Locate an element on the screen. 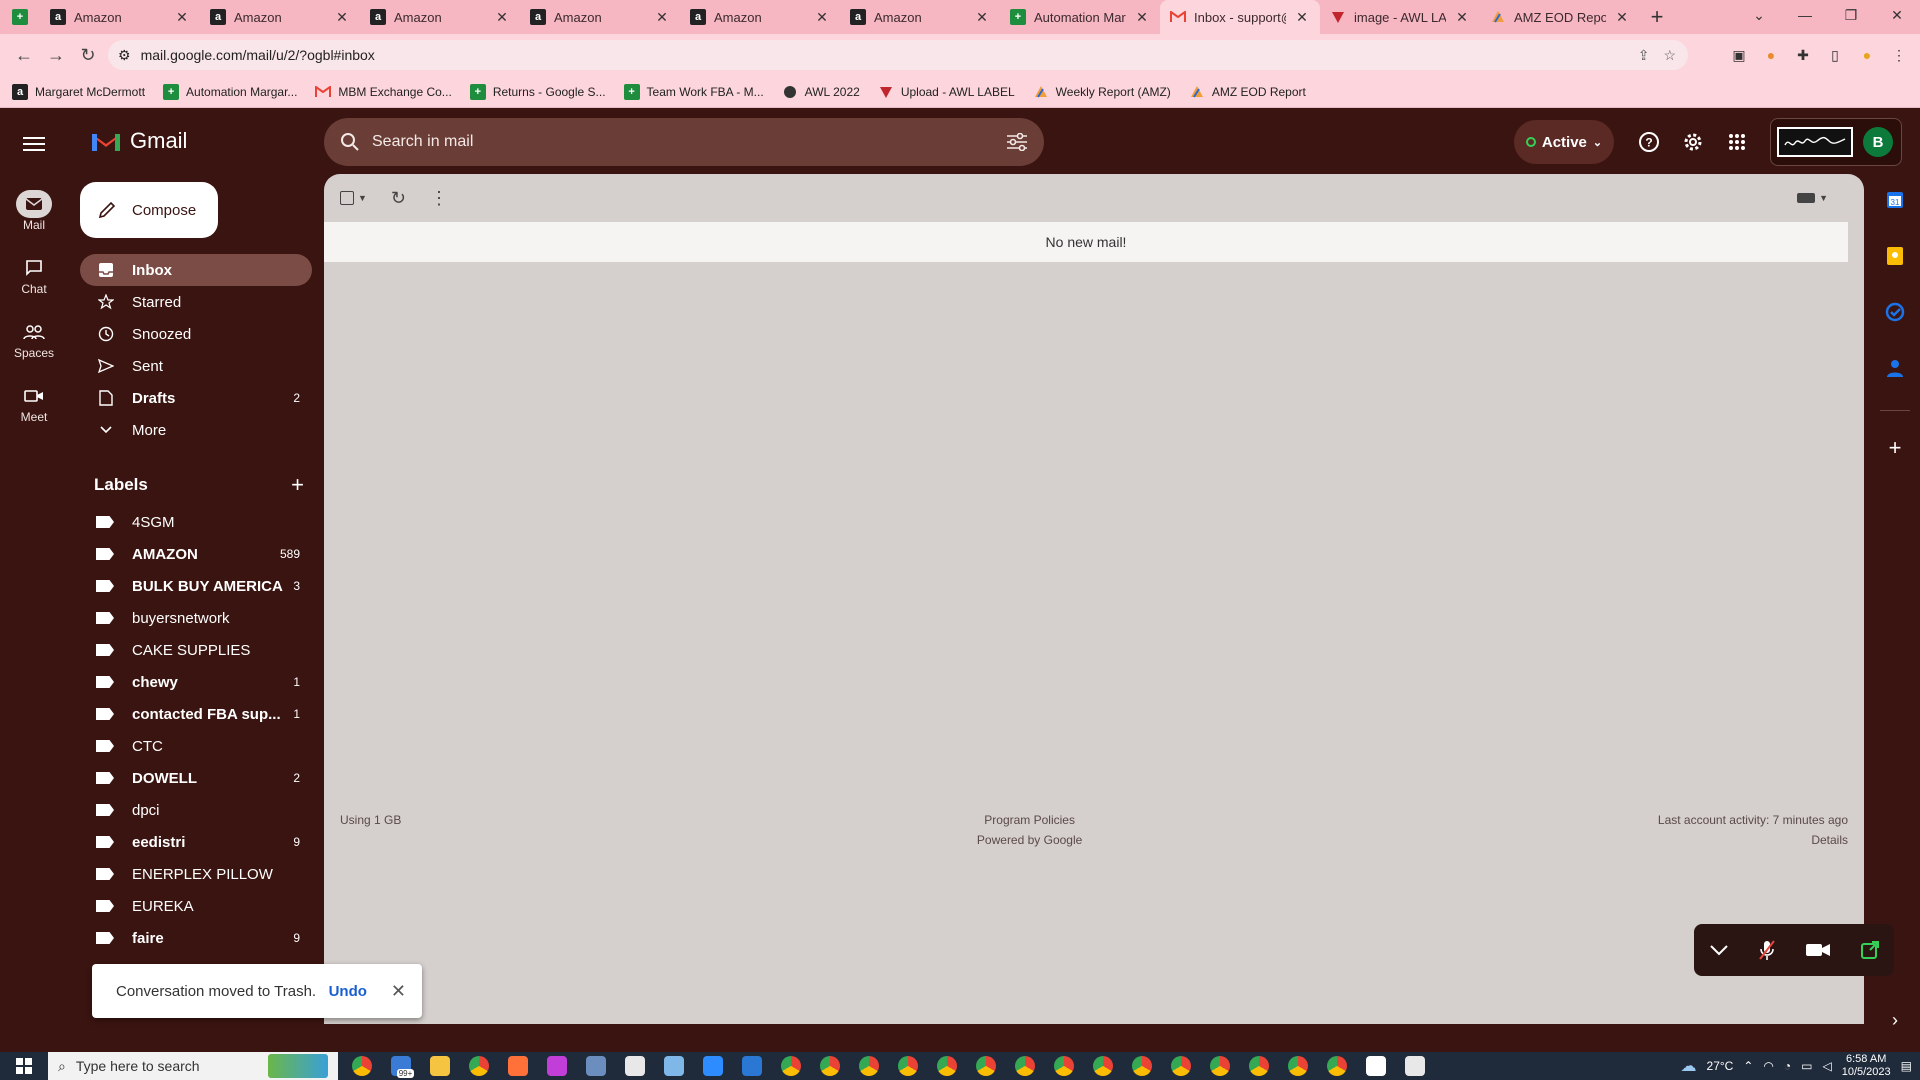 Image resolution: width=1920 pixels, height=1080 pixels. back-button: ← is located at coordinates (24, 55).